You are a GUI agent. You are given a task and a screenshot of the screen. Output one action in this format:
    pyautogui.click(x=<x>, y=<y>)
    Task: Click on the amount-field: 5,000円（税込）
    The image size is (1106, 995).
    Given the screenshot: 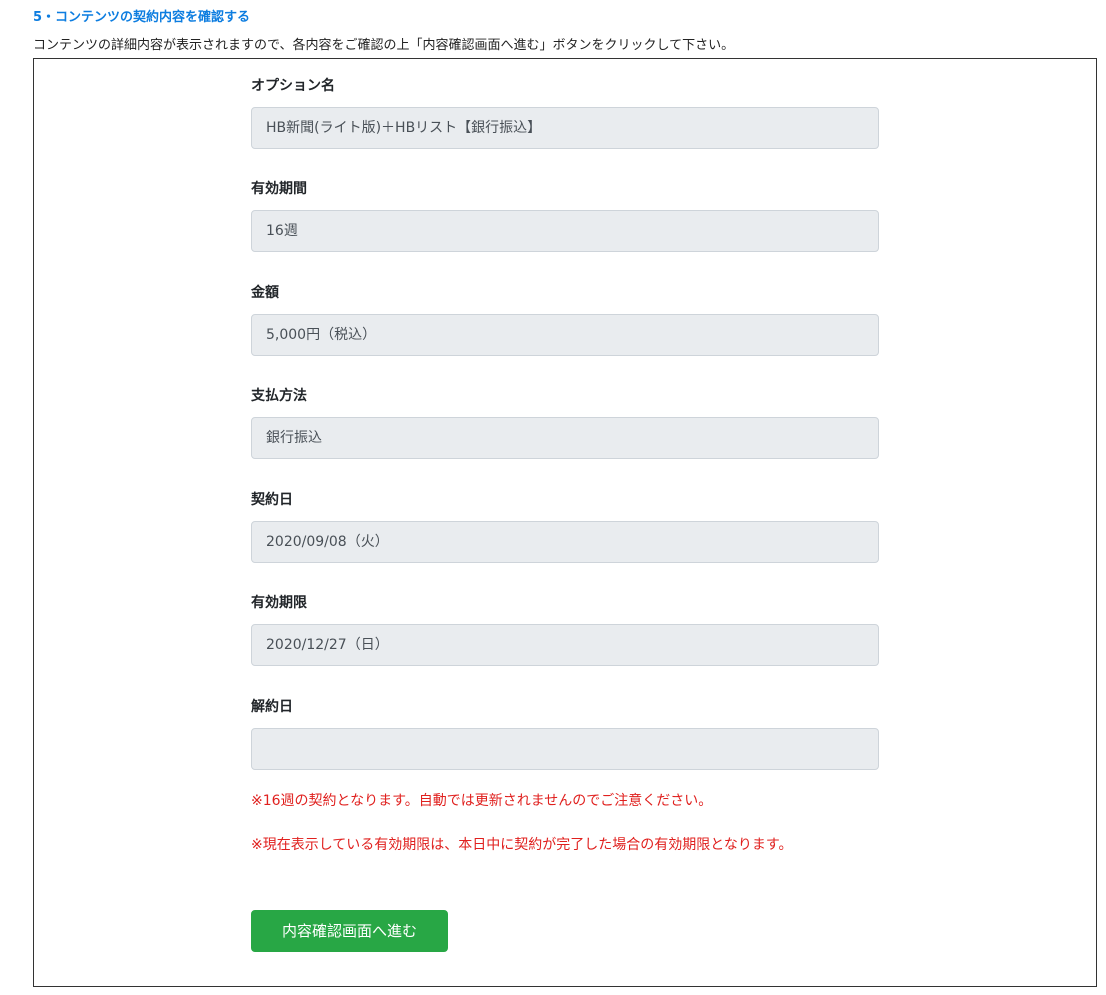 What is the action you would take?
    pyautogui.click(x=565, y=335)
    